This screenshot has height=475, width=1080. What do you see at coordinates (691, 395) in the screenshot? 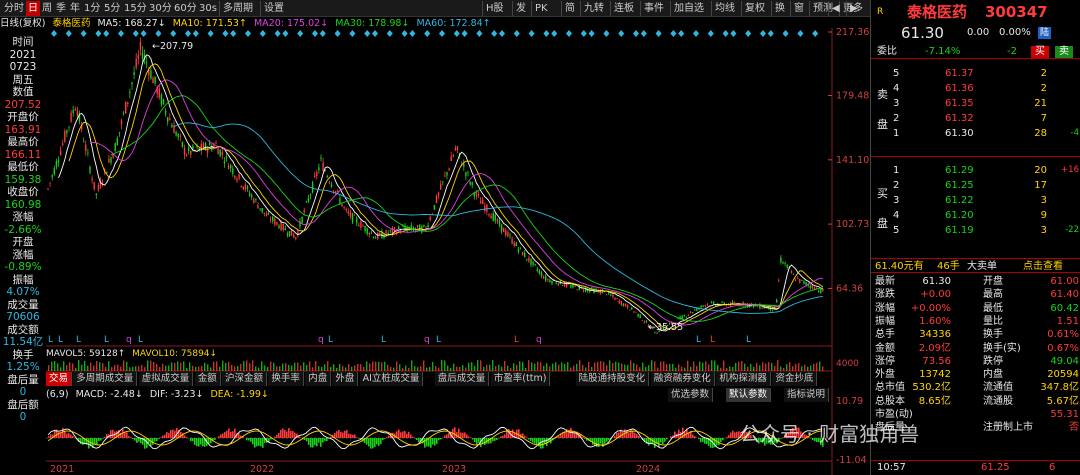
I see `param-button-0: 优选参数` at bounding box center [691, 395].